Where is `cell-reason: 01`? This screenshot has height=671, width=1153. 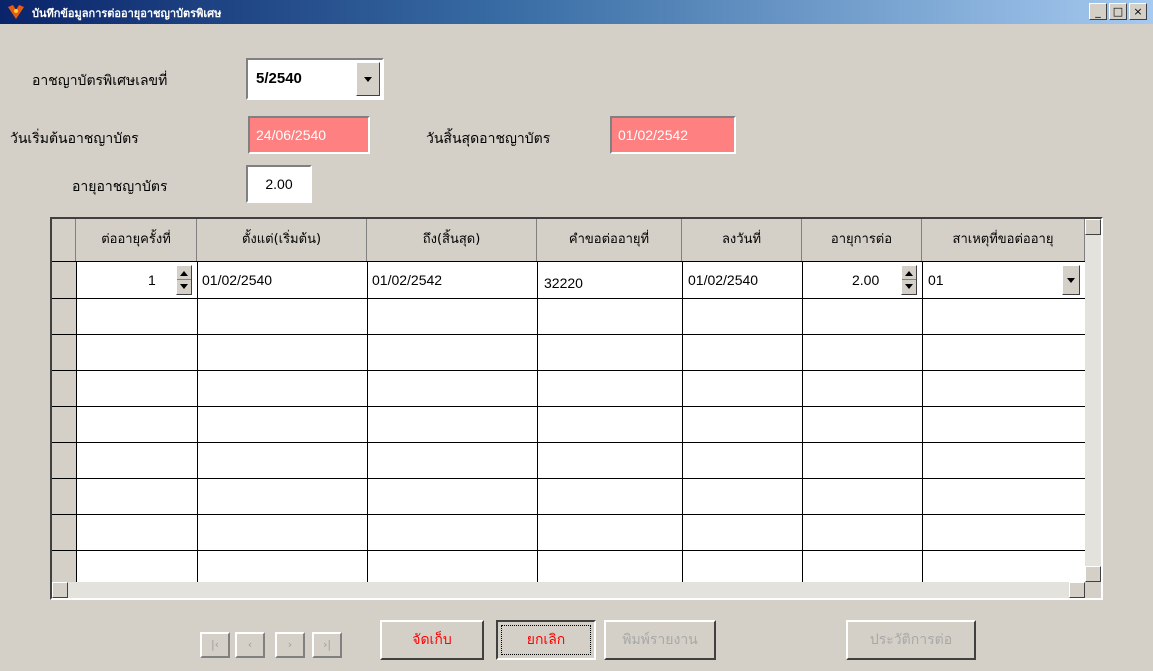
cell-reason: 01 is located at coordinates (936, 280).